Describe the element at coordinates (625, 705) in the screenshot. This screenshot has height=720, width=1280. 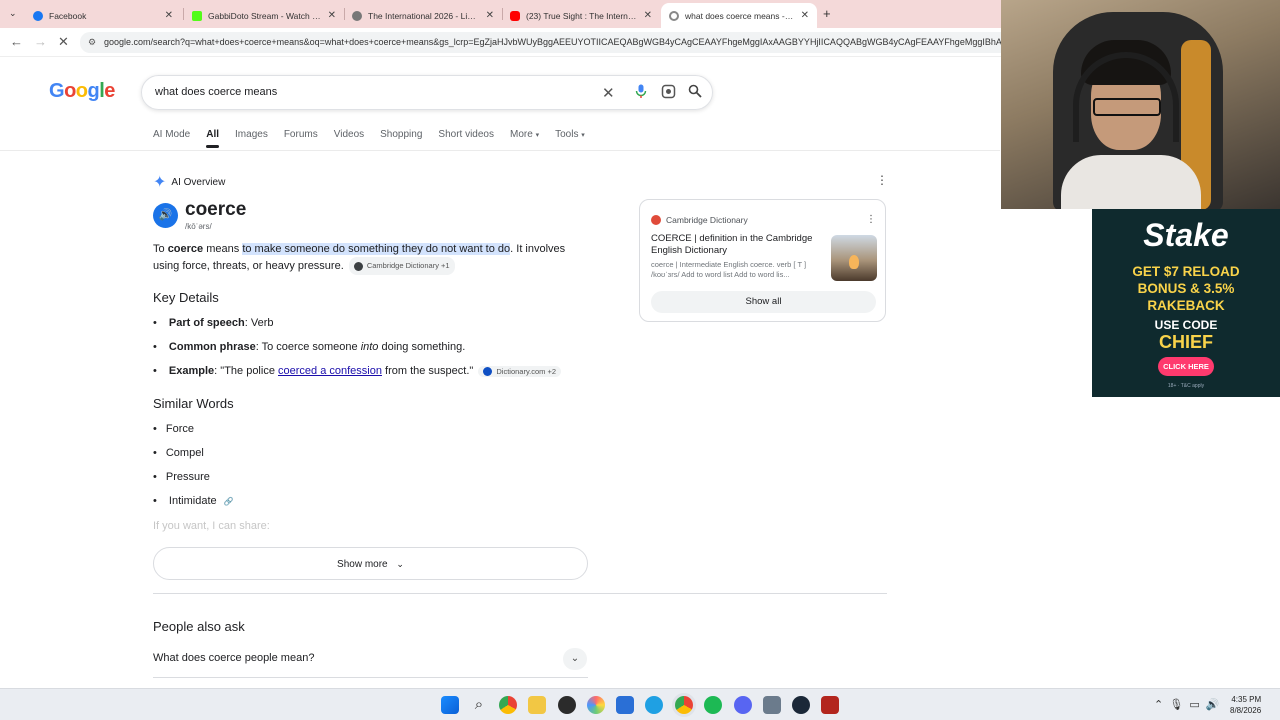
I see `store-icon` at that location.